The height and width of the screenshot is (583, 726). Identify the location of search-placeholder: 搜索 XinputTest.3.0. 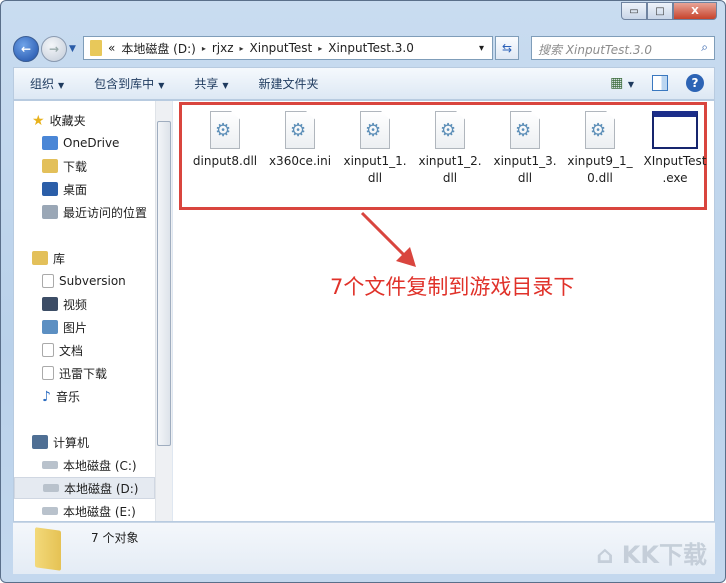
(595, 50).